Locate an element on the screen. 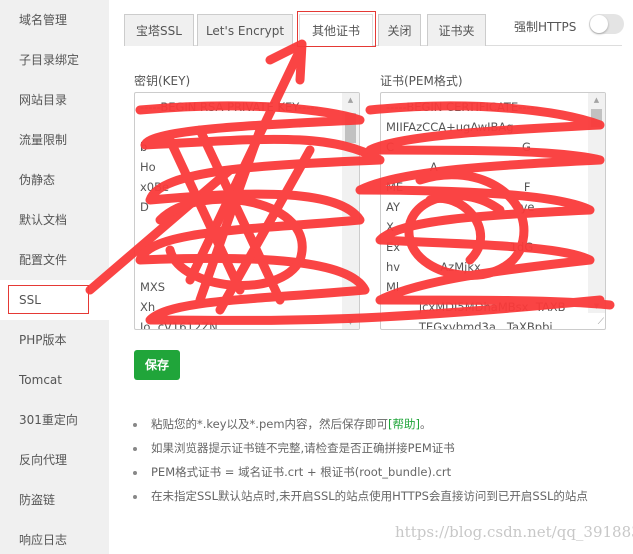  cert-label: 证书(PEM格式) is located at coordinates (421, 81).